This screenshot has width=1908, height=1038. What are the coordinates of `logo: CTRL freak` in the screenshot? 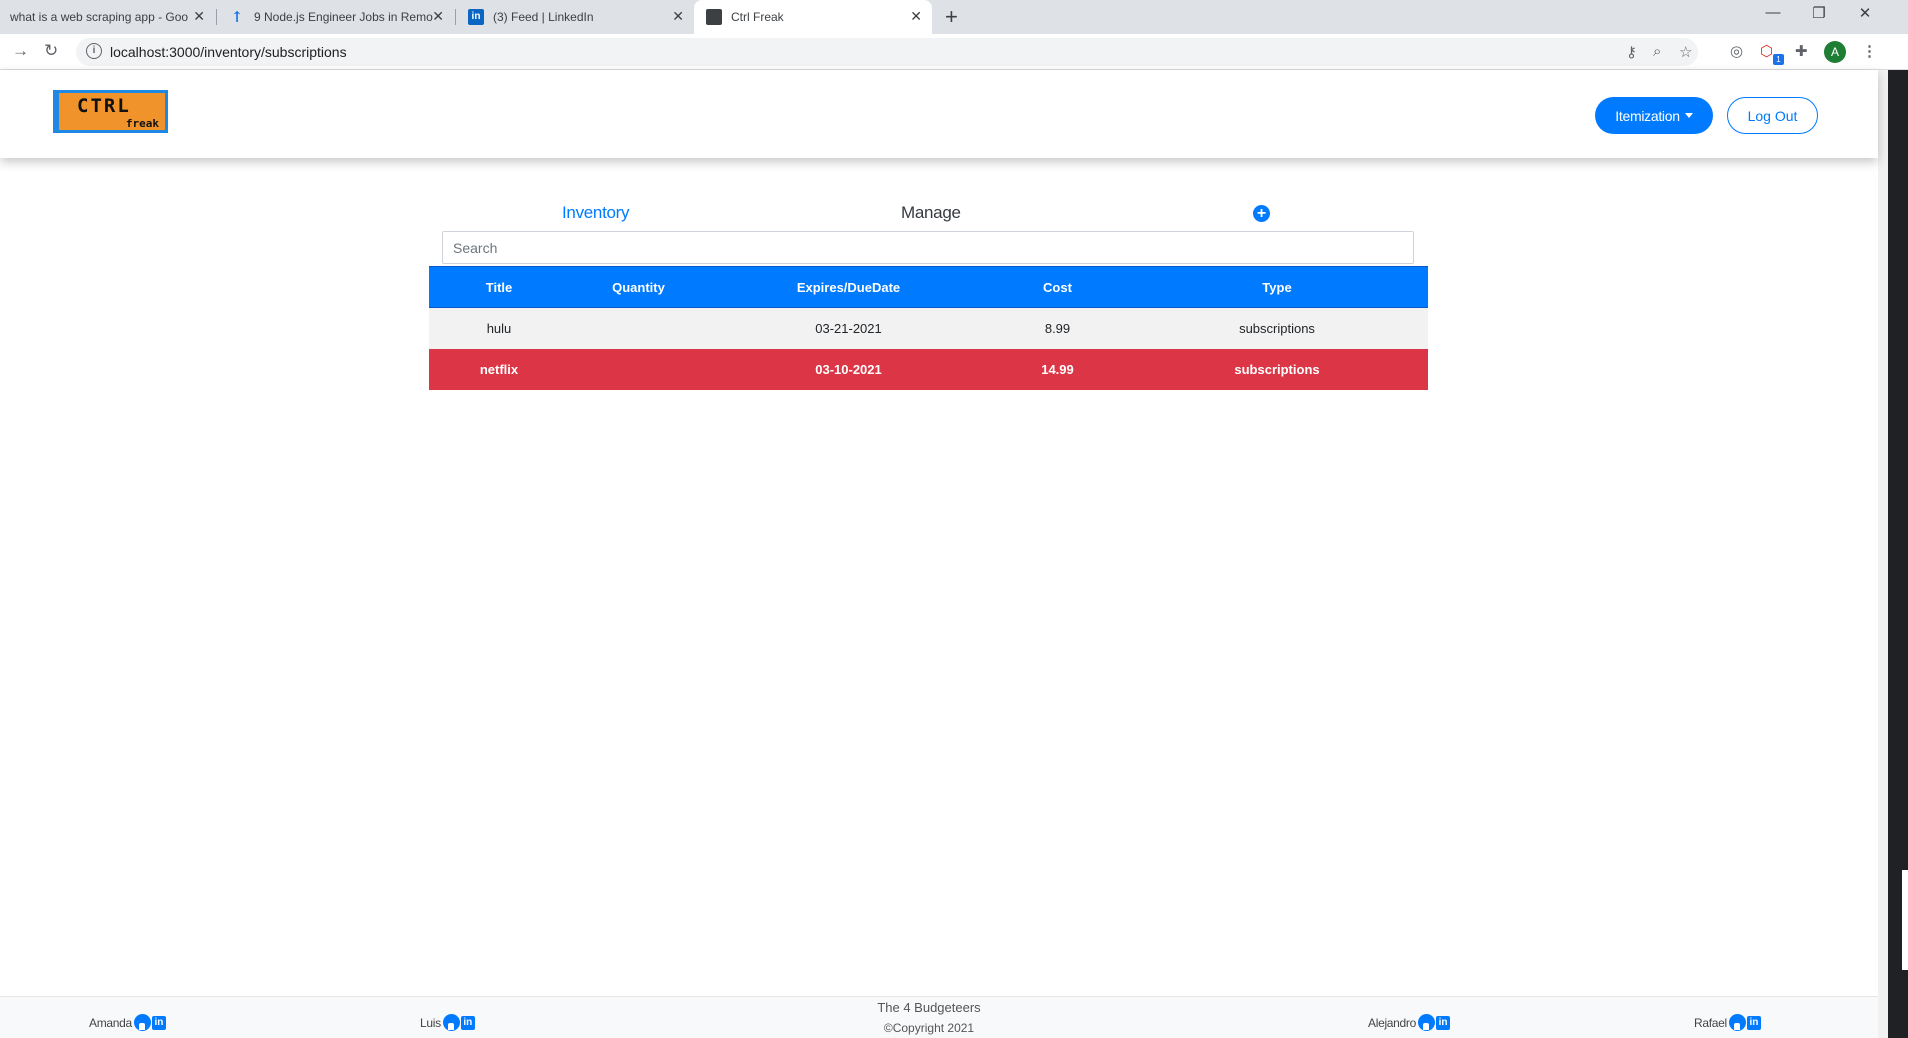 It's located at (110, 111).